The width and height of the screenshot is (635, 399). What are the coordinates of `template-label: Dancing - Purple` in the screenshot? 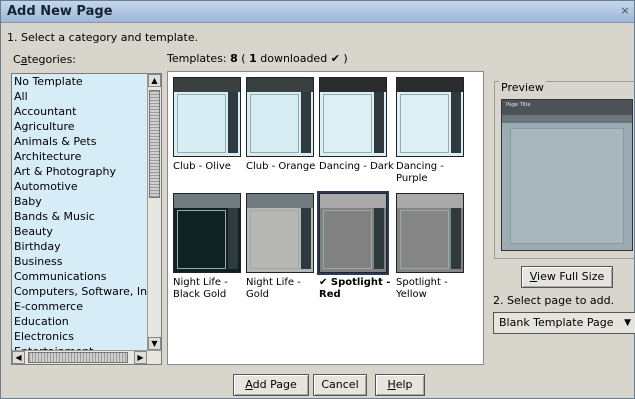 It's located at (420, 172).